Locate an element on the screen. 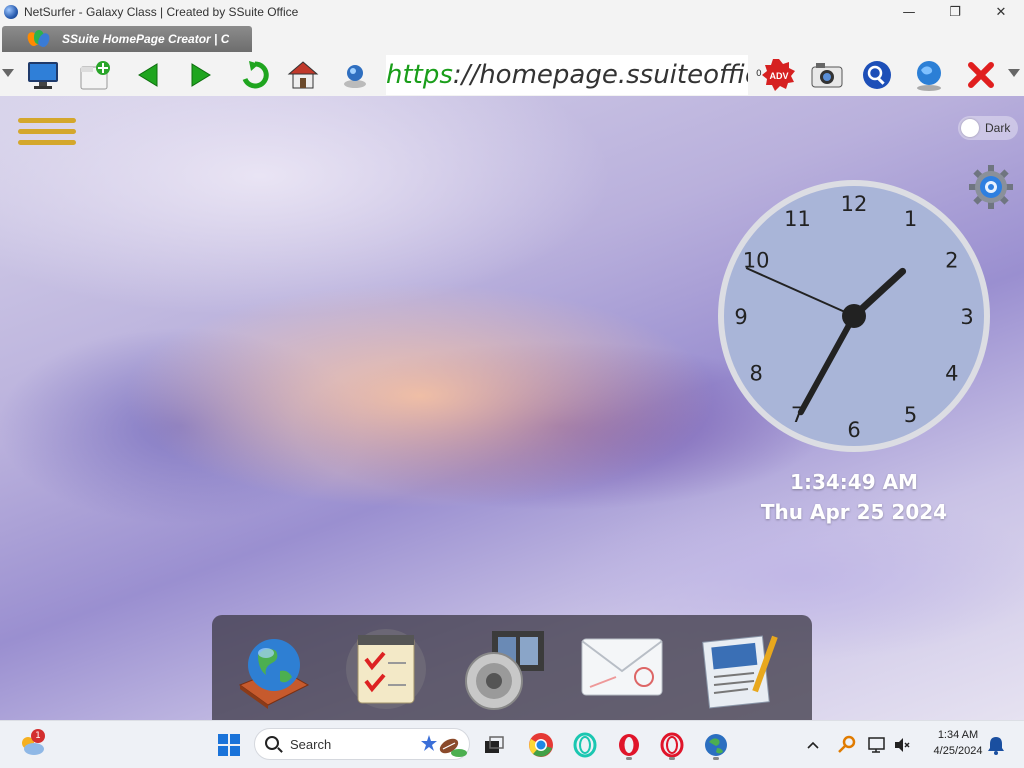 Image resolution: width=1024 pixels, height=768 pixels. clock-number-9: 9 is located at coordinates (740, 317).